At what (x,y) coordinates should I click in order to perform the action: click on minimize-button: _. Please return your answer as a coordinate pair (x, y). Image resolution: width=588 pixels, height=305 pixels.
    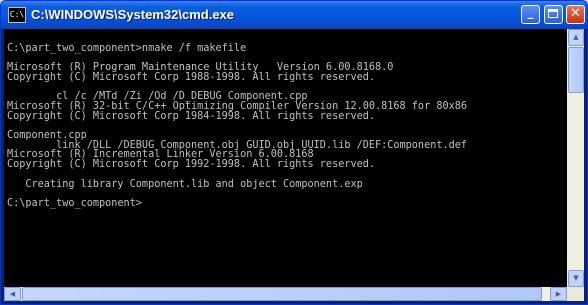
    Looking at the image, I should click on (530, 14).